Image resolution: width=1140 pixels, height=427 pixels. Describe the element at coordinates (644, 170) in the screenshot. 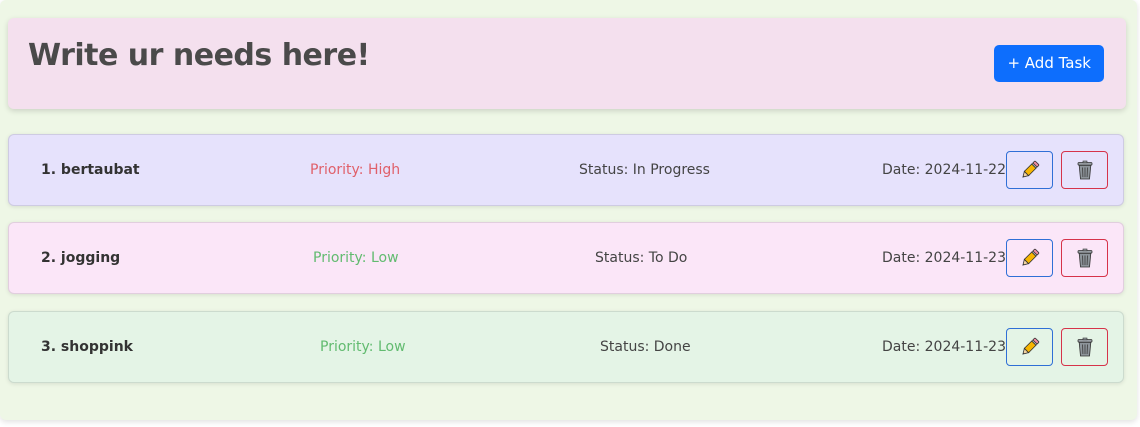

I see `task-status: Status: In Progress` at that location.